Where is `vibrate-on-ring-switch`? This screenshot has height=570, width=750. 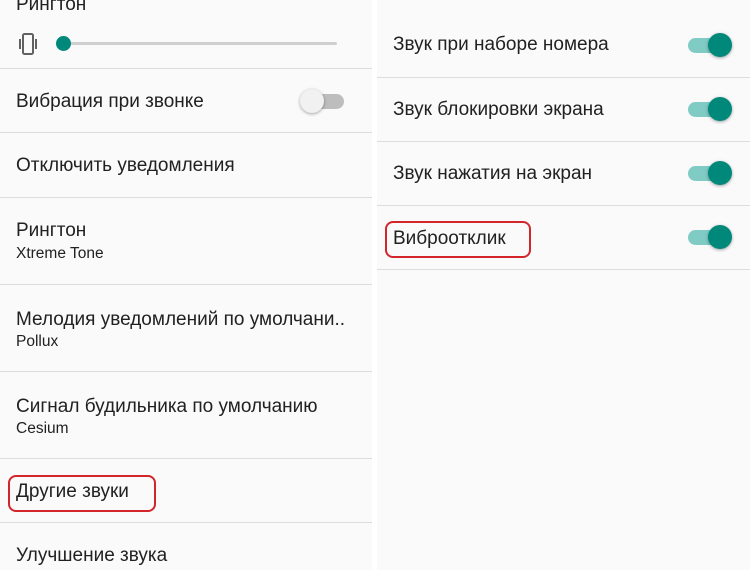 vibrate-on-ring-switch is located at coordinates (322, 101).